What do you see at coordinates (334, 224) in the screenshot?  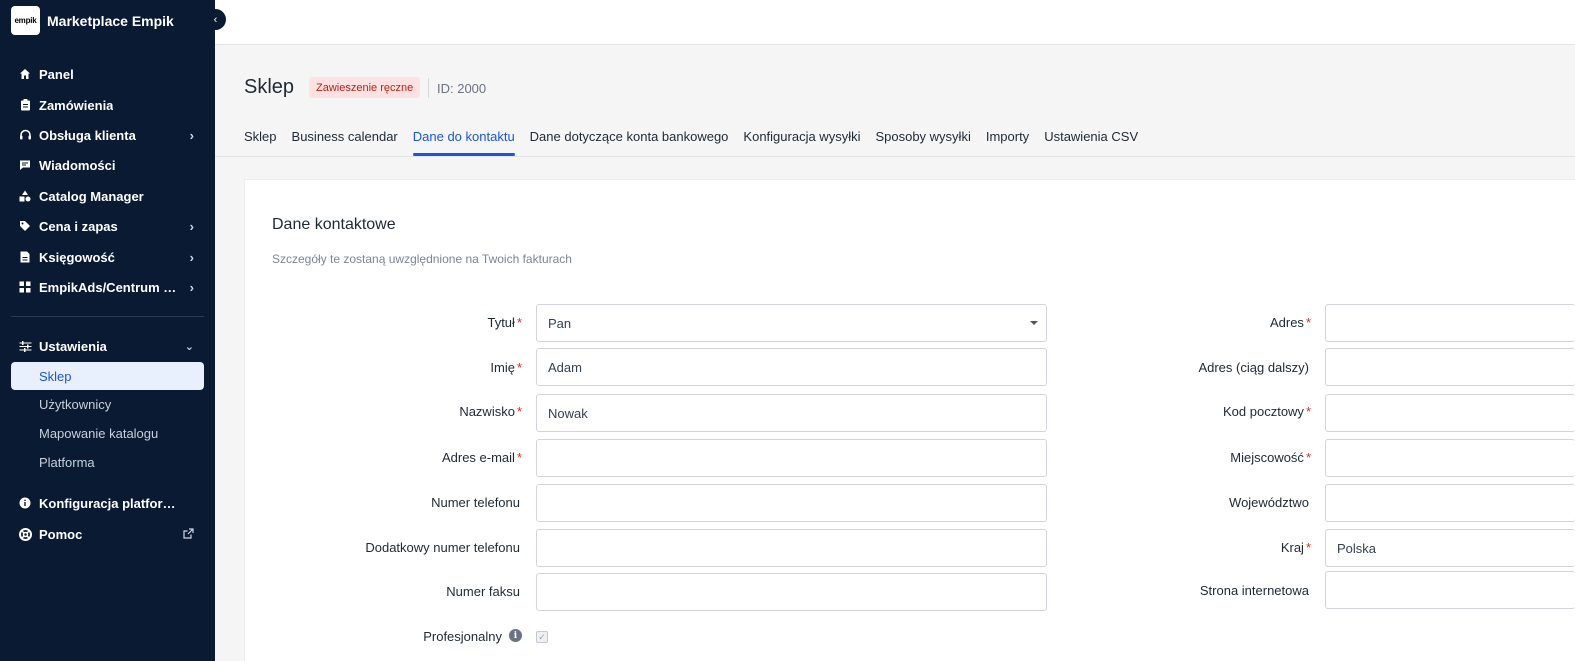 I see `card-title: Dane kontaktowe` at bounding box center [334, 224].